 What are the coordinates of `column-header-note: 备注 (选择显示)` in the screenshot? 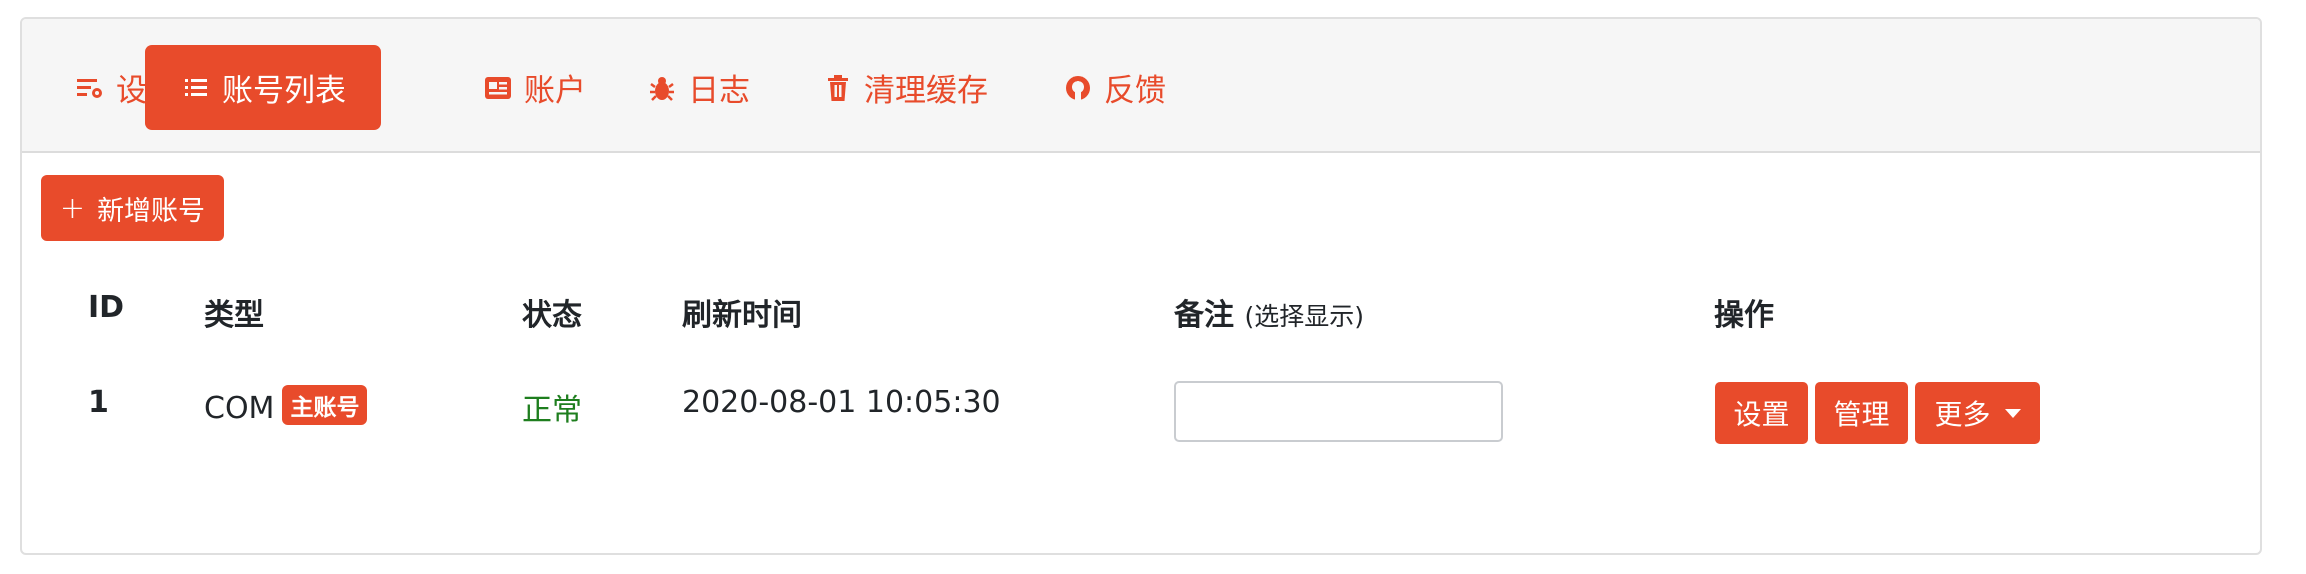 It's located at (1269, 312).